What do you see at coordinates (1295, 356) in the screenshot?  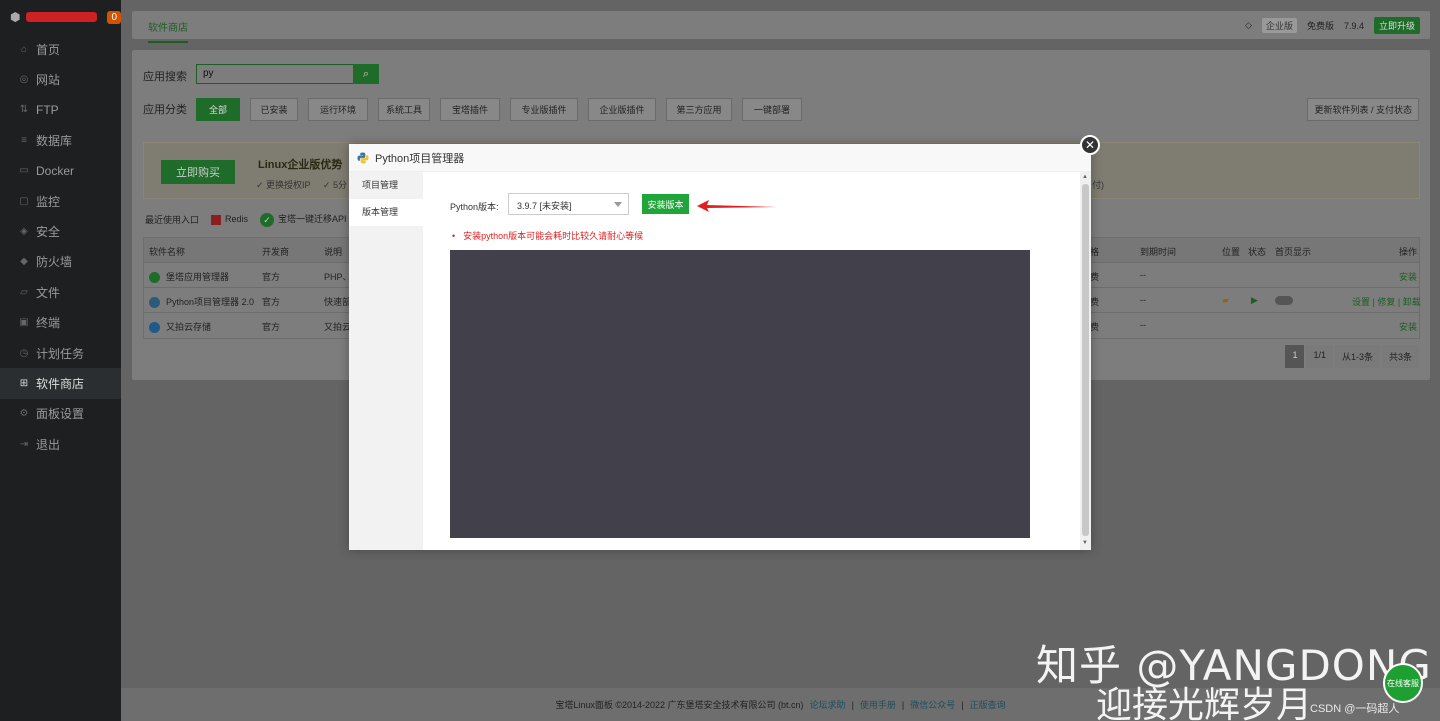 I see `page-current: 1` at bounding box center [1295, 356].